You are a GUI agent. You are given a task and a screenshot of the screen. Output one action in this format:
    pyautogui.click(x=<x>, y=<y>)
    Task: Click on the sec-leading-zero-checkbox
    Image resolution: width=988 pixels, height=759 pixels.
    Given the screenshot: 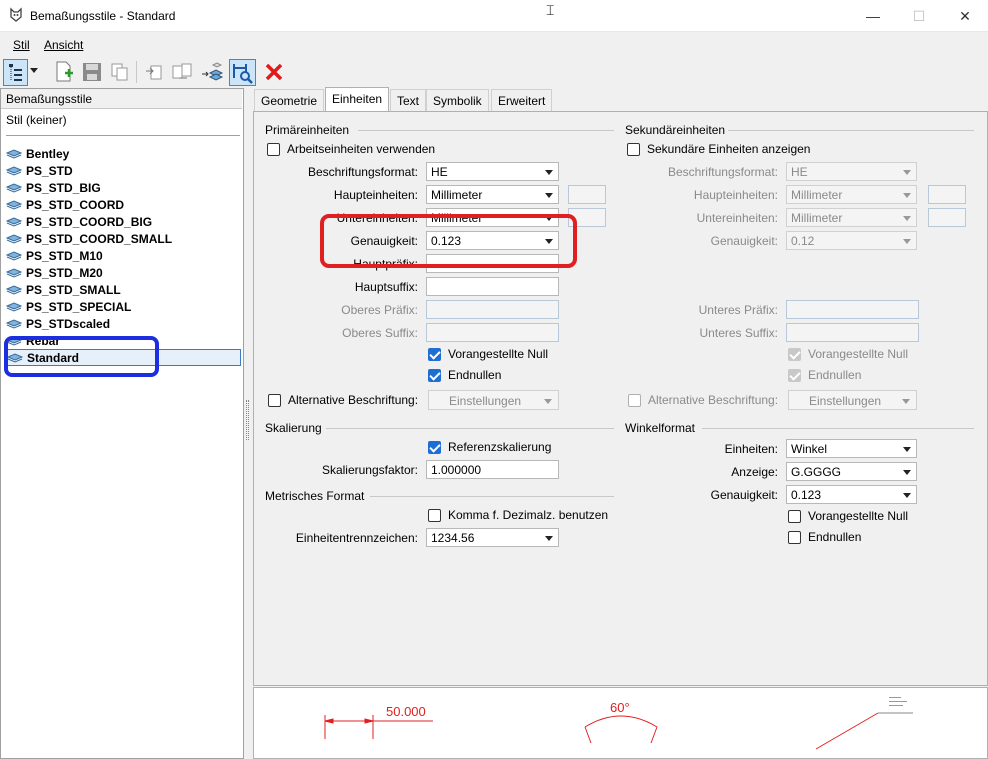 What is the action you would take?
    pyautogui.click(x=794, y=354)
    